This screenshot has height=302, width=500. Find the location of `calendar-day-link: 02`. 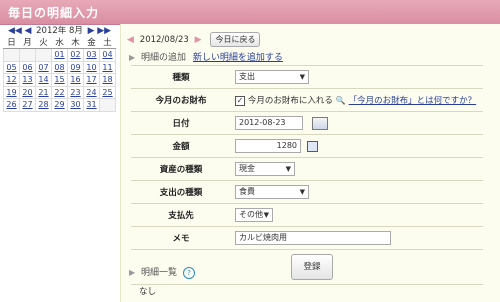

calendar-day-link: 02 is located at coordinates (75, 54).